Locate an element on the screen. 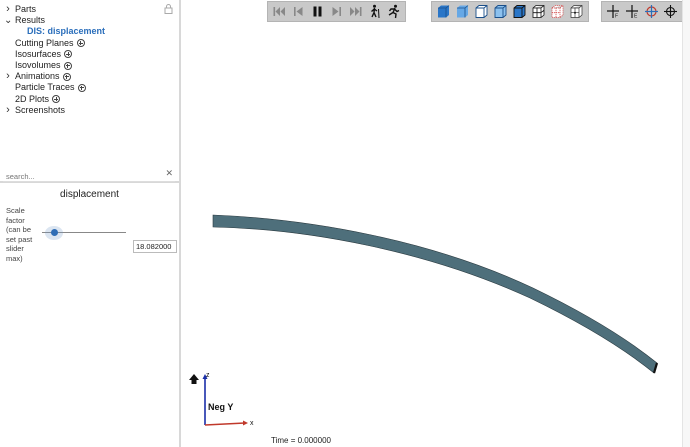 The image size is (690, 447). tree-item: › Animations is located at coordinates (54, 76).